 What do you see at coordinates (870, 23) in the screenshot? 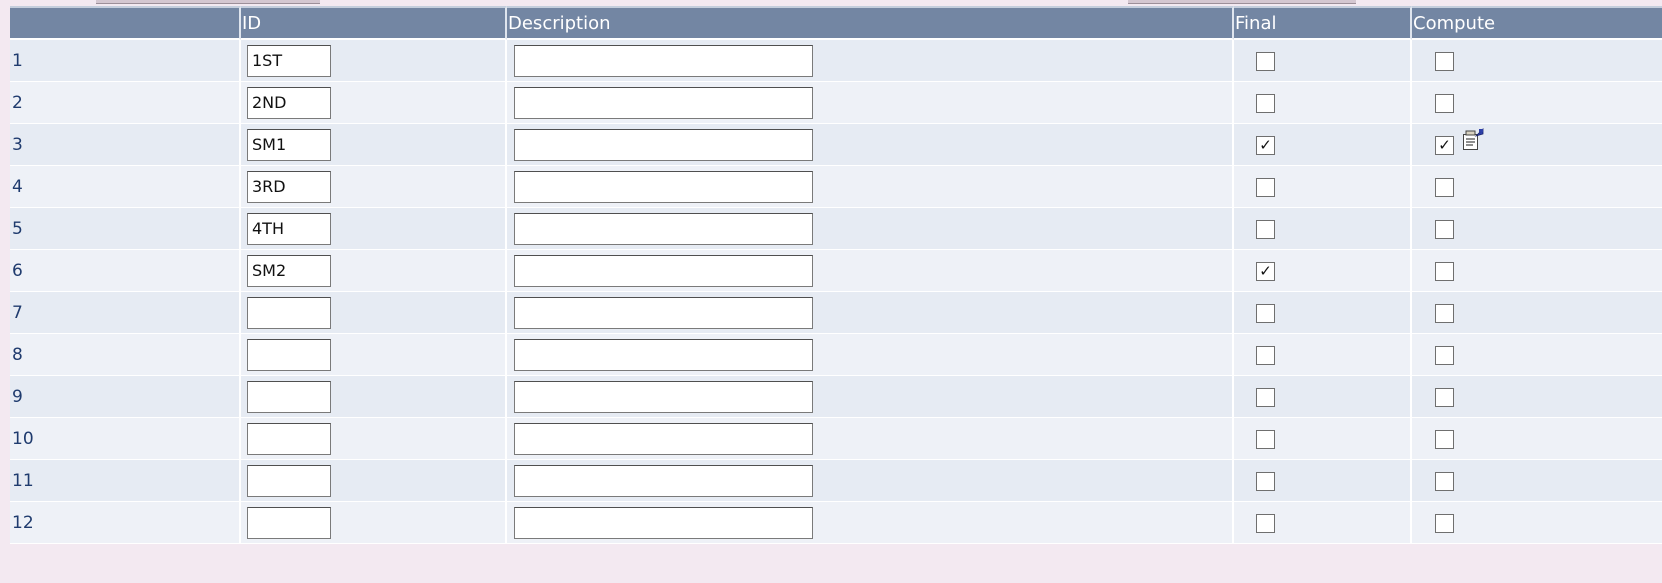
I see `column-header-description: Description` at bounding box center [870, 23].